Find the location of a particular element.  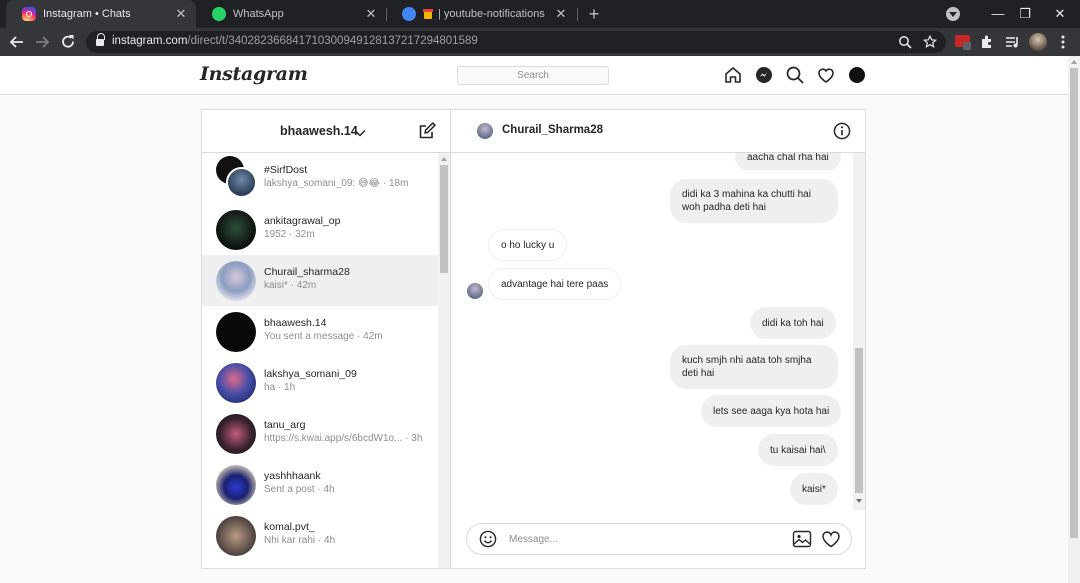

tab-whatsapp: WhatsApp ✕ is located at coordinates (291, 14).